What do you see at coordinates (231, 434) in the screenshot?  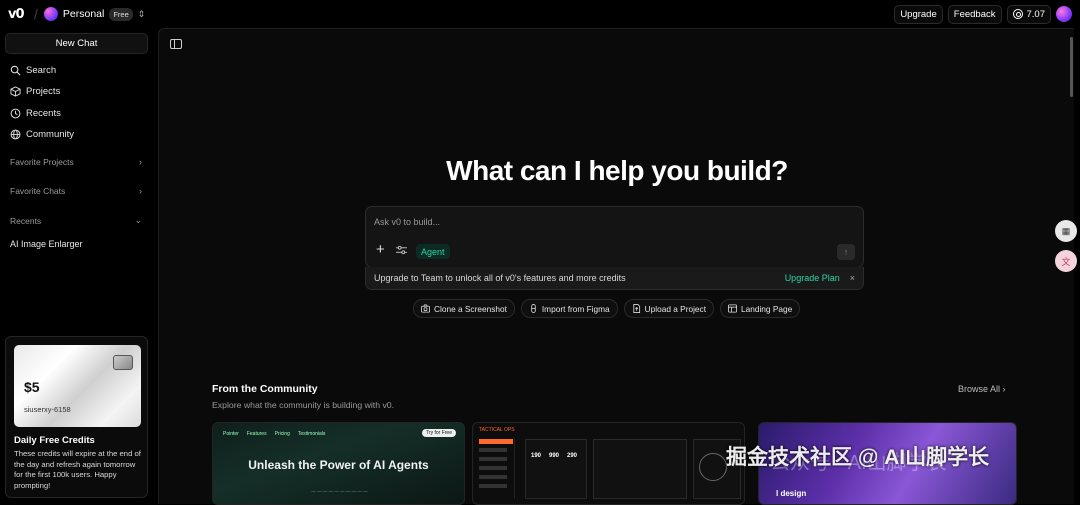 I see `card-nav-item: Pointer` at bounding box center [231, 434].